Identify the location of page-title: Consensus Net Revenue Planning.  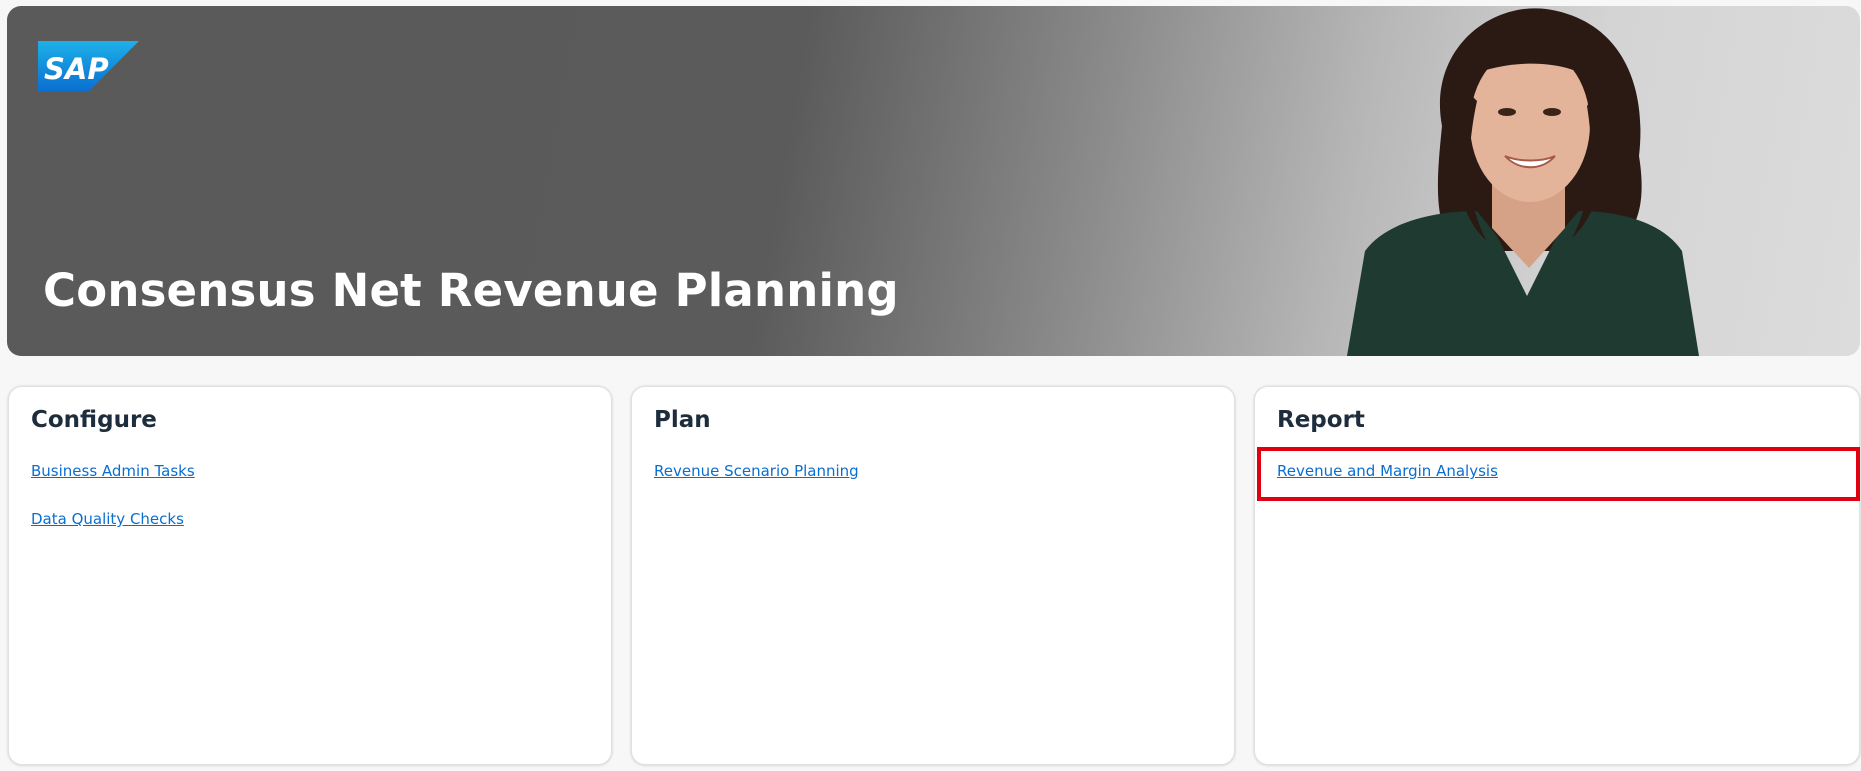
(471, 290).